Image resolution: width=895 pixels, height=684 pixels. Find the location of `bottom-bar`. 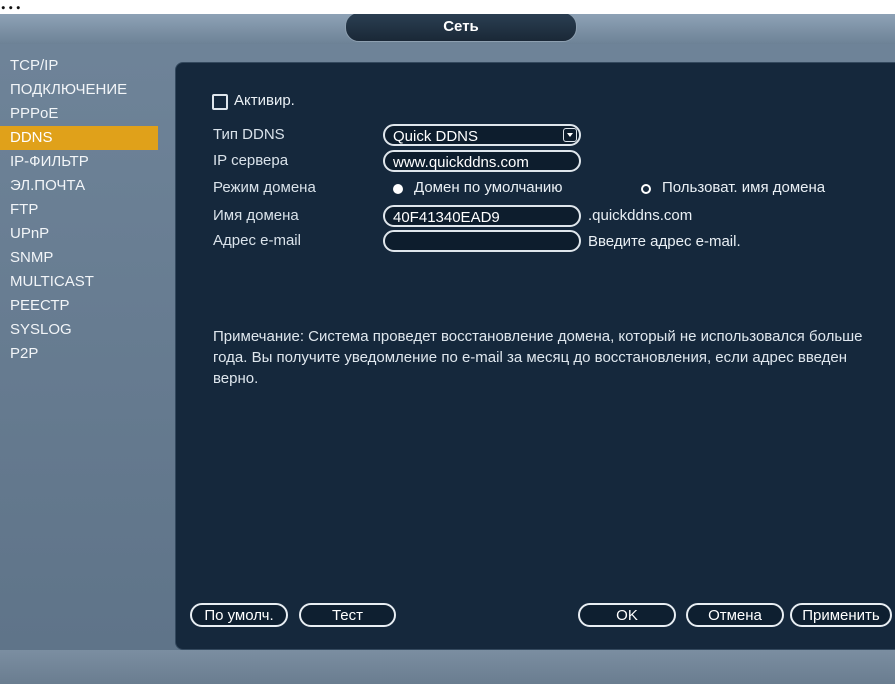

bottom-bar is located at coordinates (447, 667).